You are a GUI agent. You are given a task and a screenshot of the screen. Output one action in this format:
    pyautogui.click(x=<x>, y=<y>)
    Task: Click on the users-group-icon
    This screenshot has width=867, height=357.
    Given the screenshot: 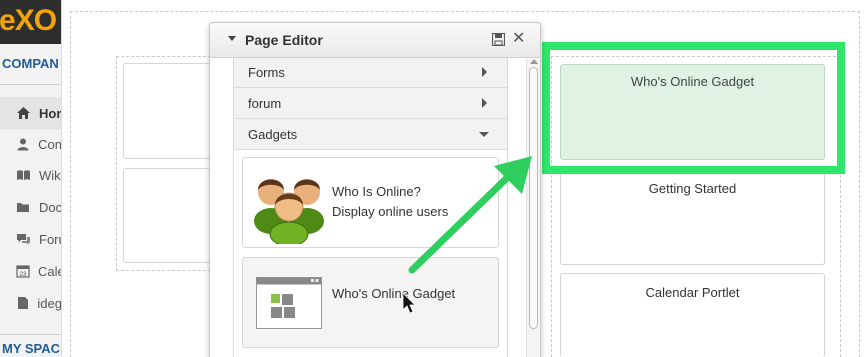 What is the action you would take?
    pyautogui.click(x=289, y=211)
    